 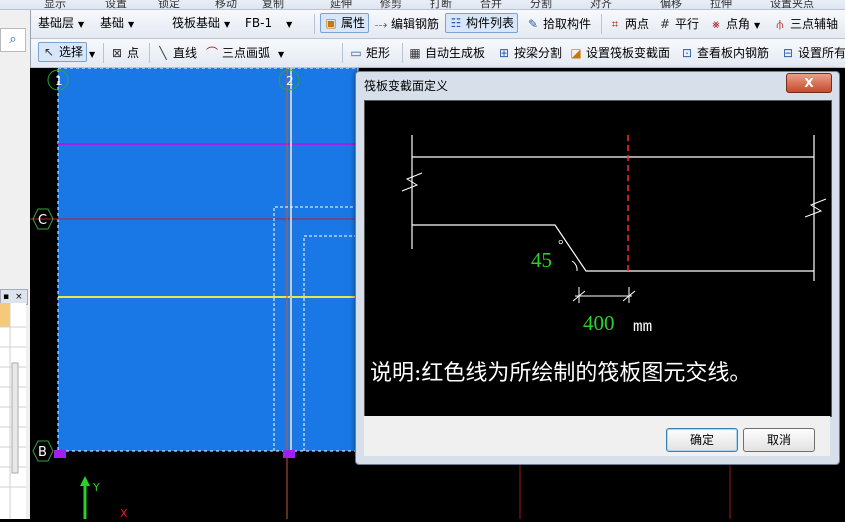 What do you see at coordinates (561, 245) in the screenshot?
I see `degree-symbol: °` at bounding box center [561, 245].